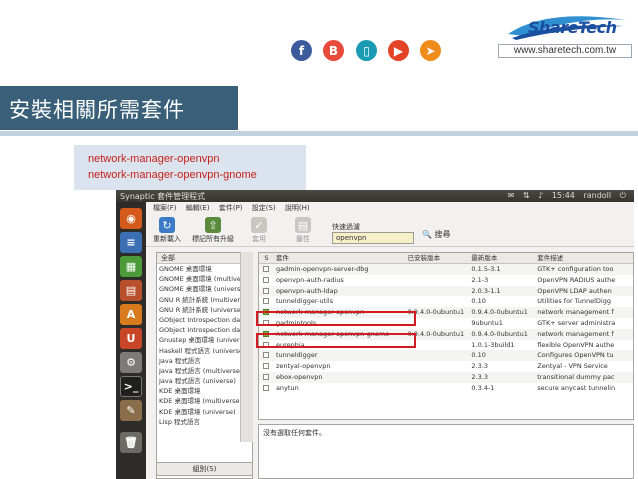 This screenshot has height=479, width=638. What do you see at coordinates (446, 377) in the screenshot?
I see `table-row: ebox-openvpn 2.3.3 transitional dummy pac` at bounding box center [446, 377].